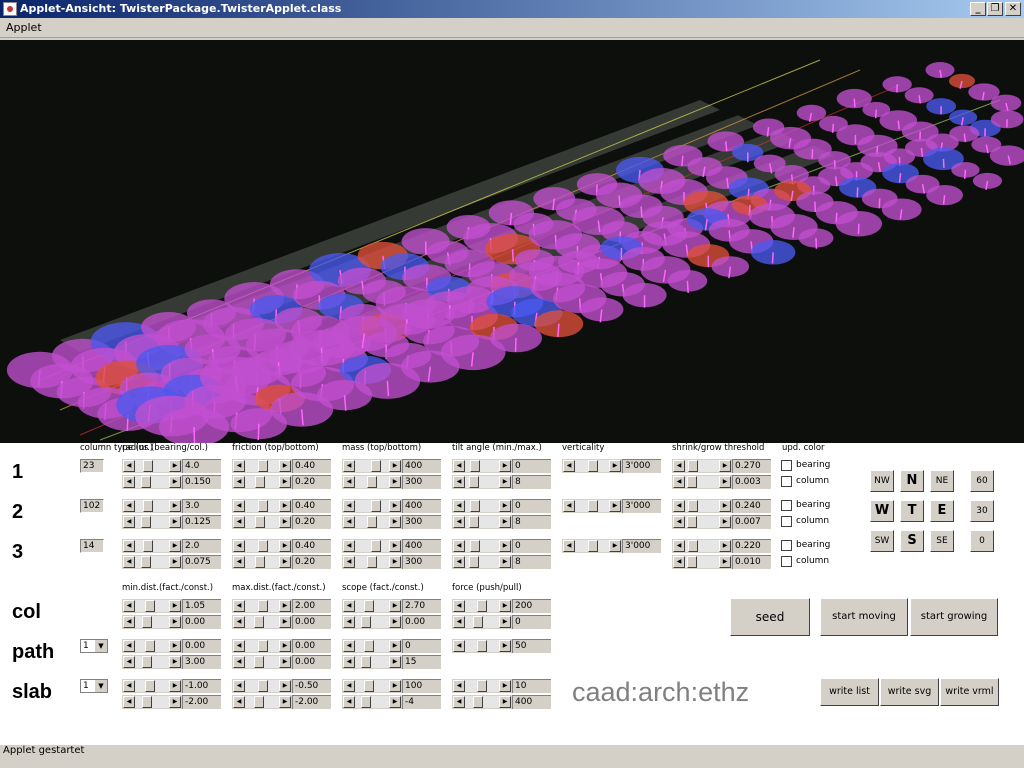  I want to click on column-type-input: 14, so click(92, 546).